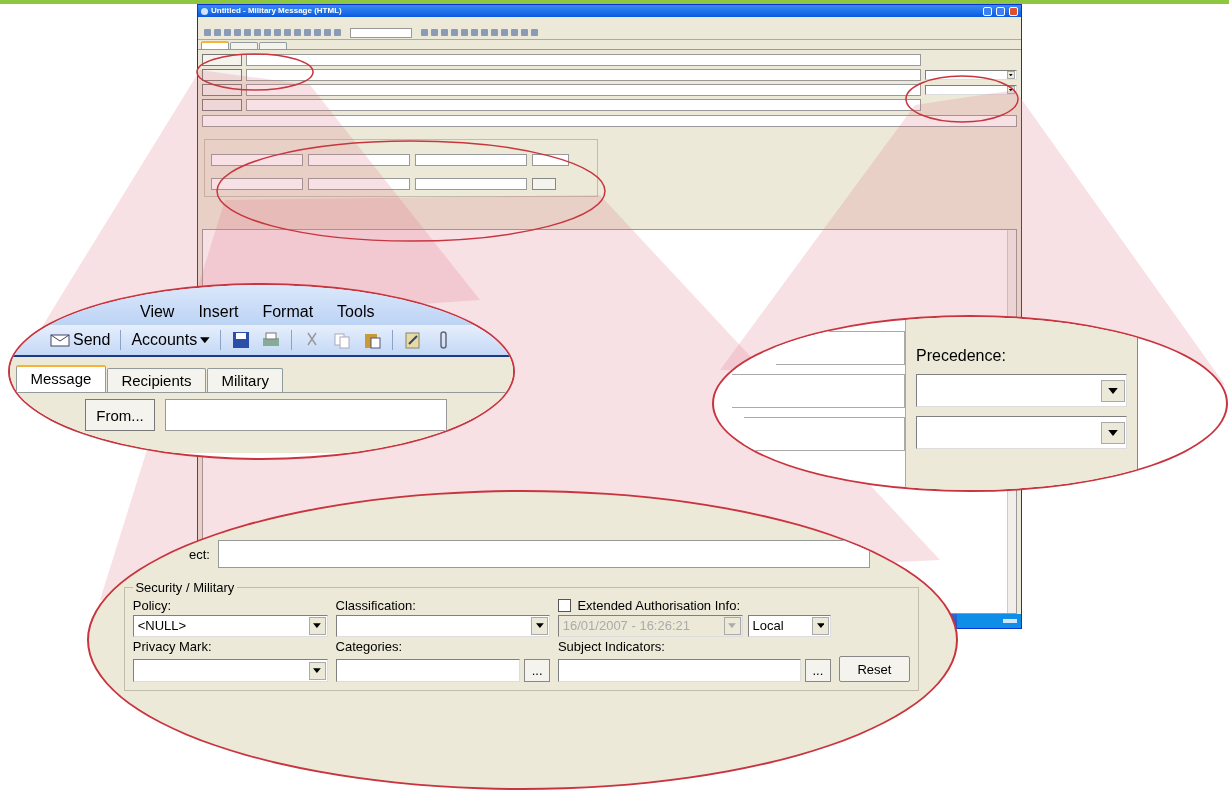  Describe the element at coordinates (170, 340) in the screenshot. I see `accounts-button: Accounts` at that location.